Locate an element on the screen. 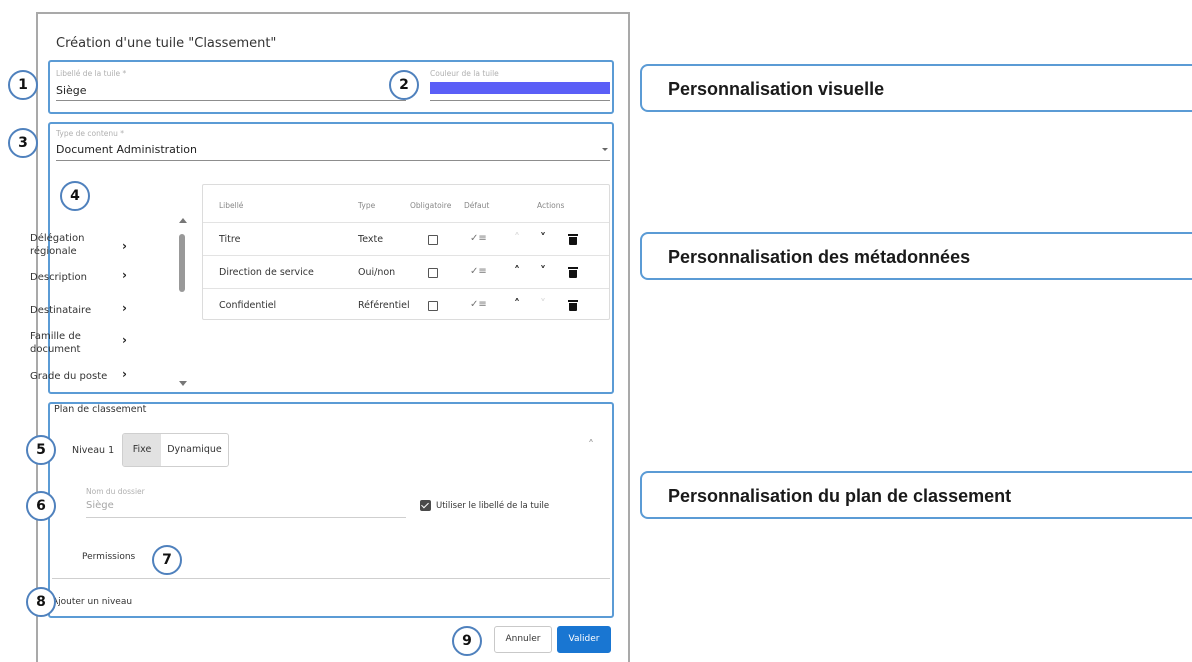 The height and width of the screenshot is (662, 1192). row-type: Référentiel is located at coordinates (384, 305).